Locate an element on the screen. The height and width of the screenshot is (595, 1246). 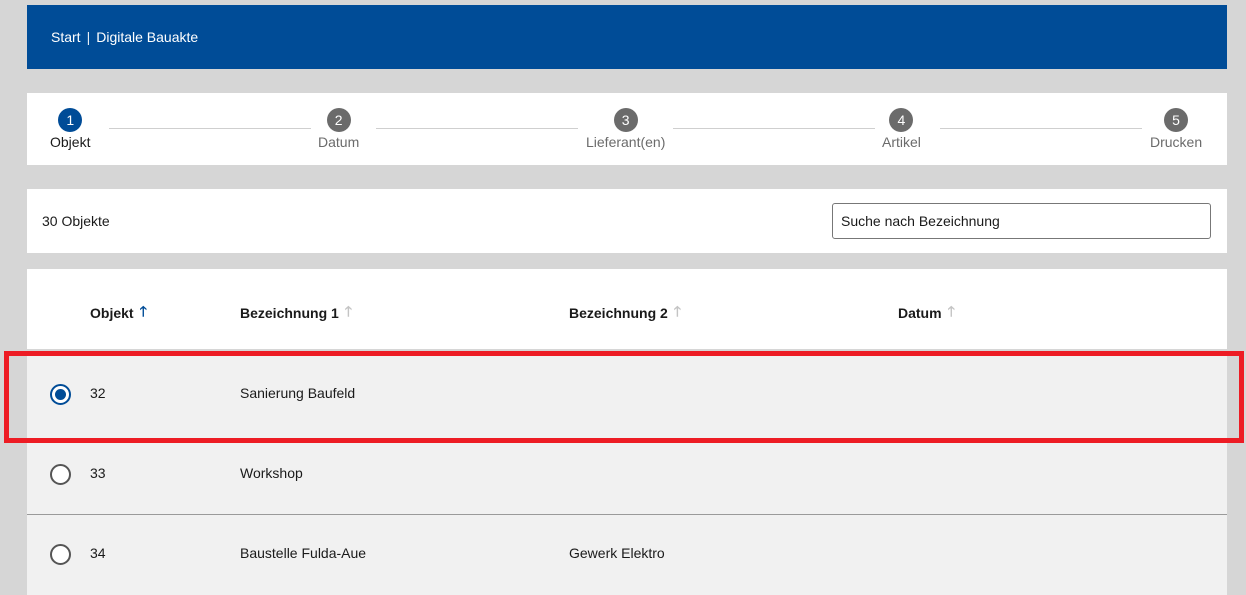
column-header-datum: Datum 🡑 is located at coordinates (926, 313).